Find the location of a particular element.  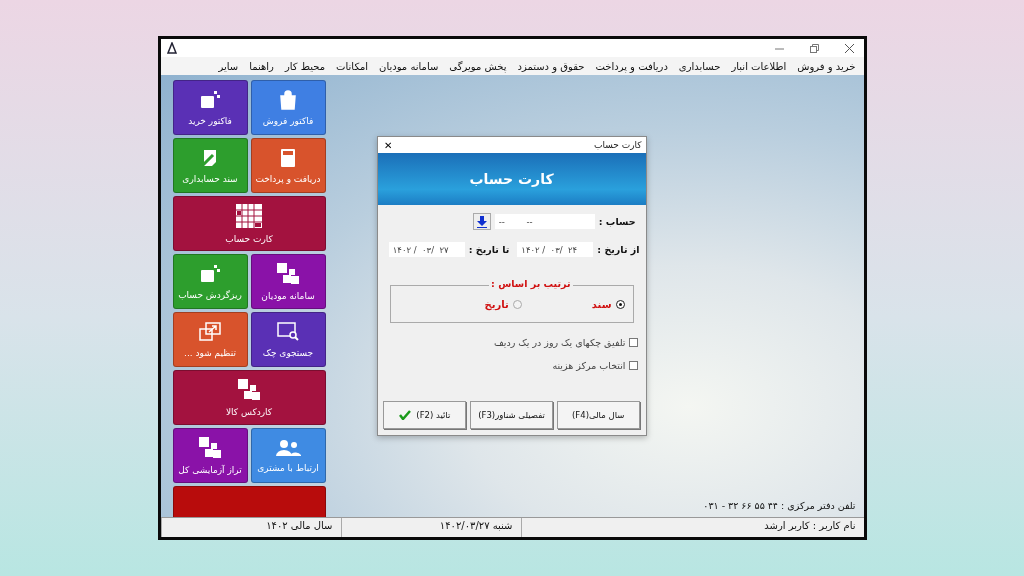

close-button: ✕ is located at coordinates (387, 145).